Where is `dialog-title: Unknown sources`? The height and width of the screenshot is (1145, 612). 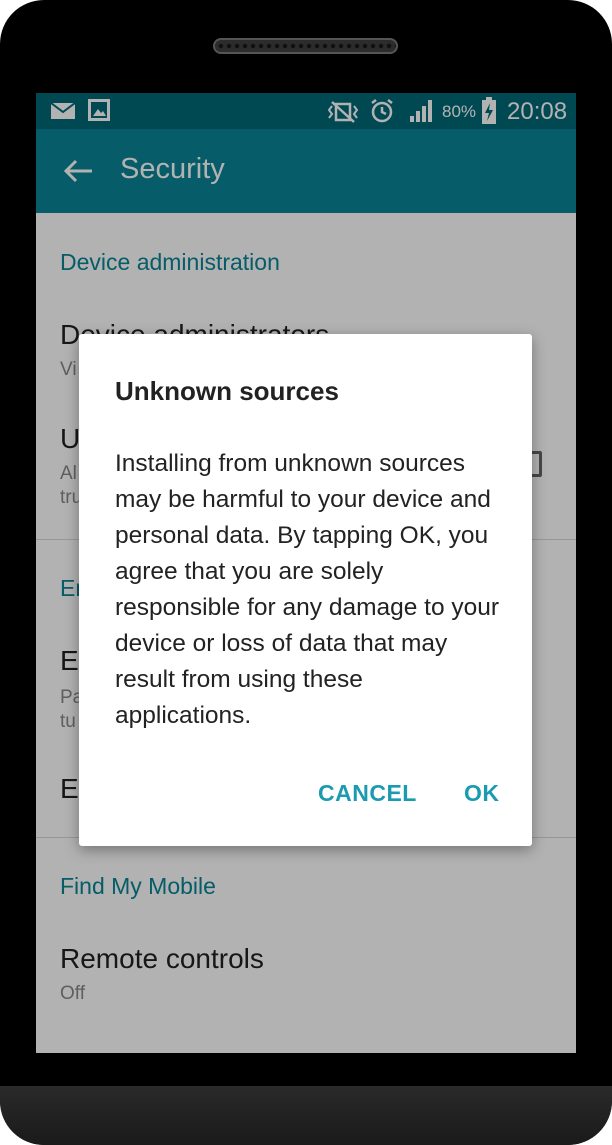 dialog-title: Unknown sources is located at coordinates (227, 391).